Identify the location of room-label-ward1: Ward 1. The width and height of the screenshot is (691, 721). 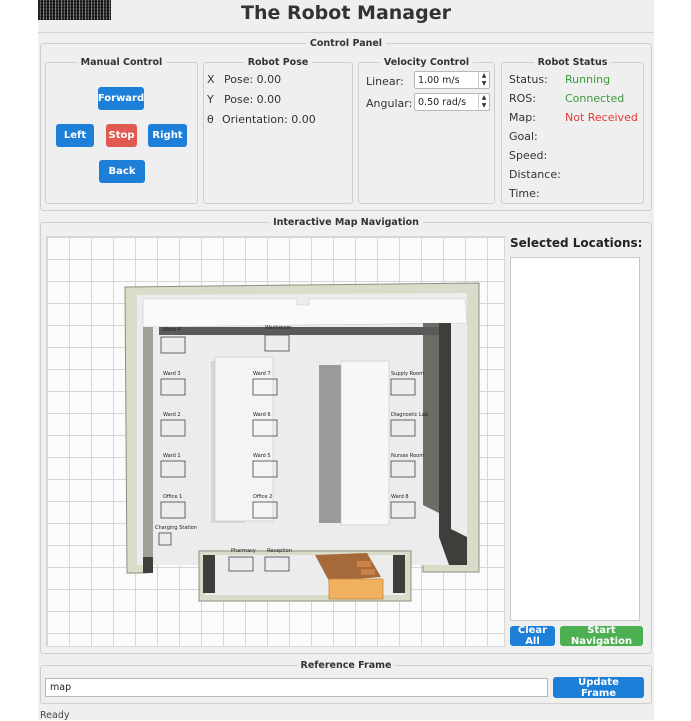
(172, 456).